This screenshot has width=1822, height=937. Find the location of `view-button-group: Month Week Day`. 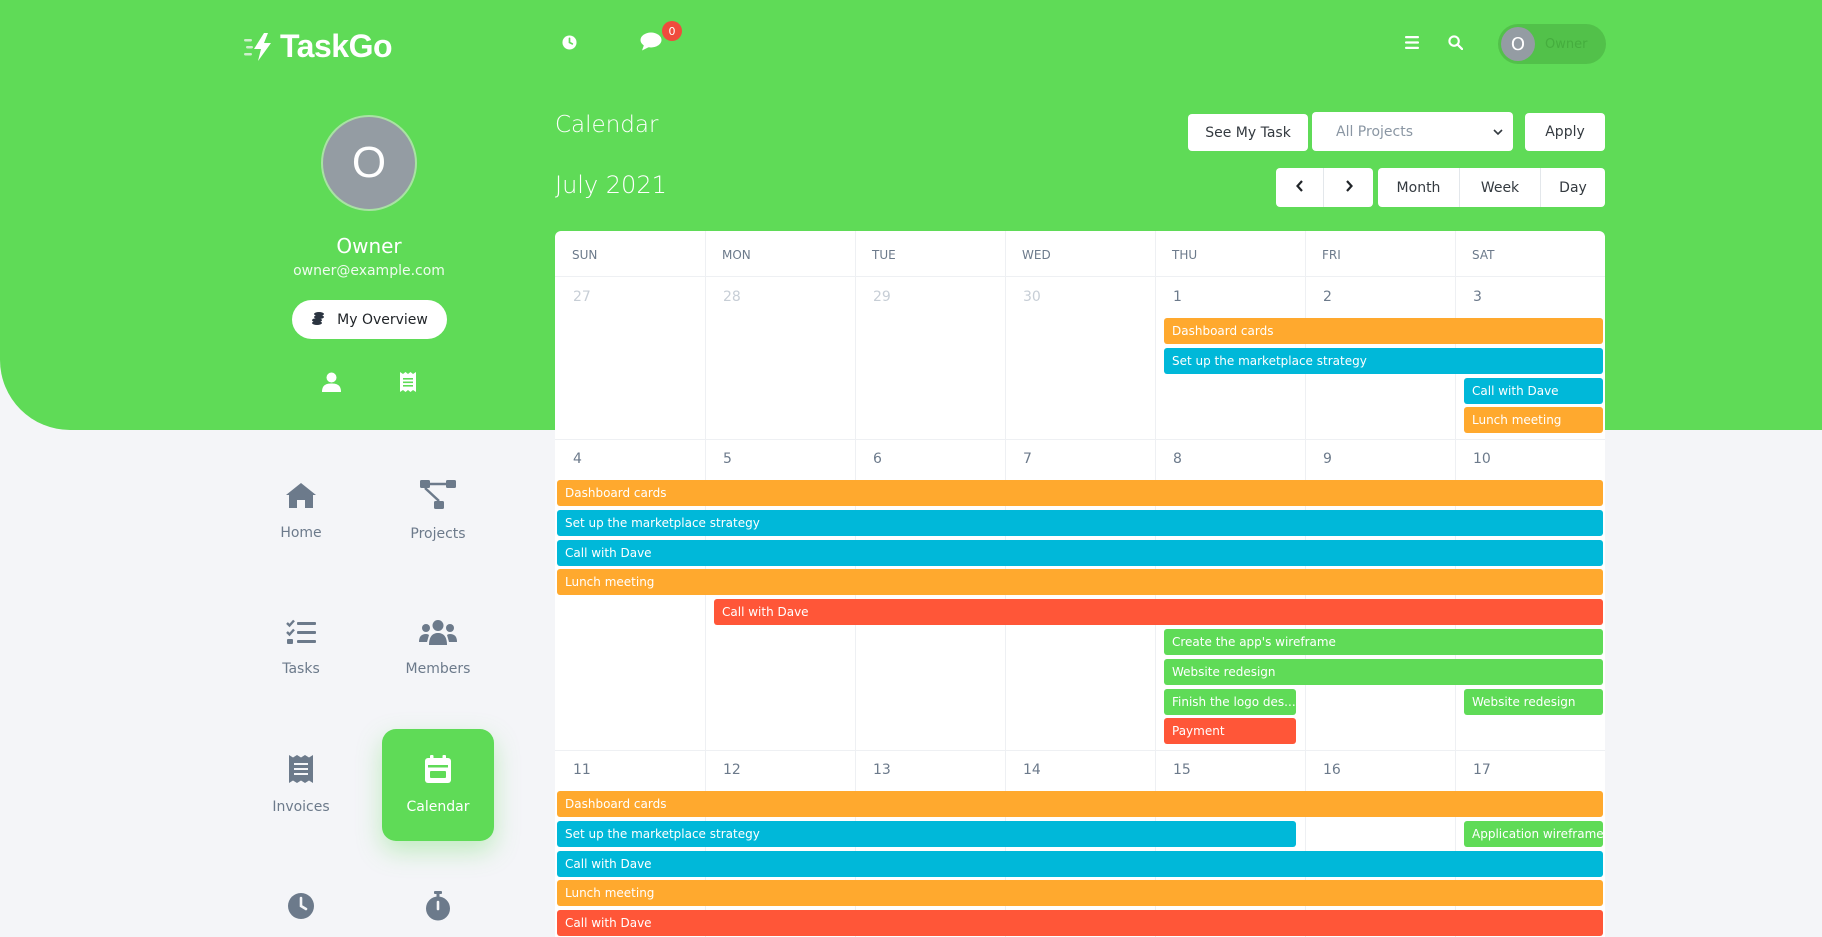

view-button-group: Month Week Day is located at coordinates (1491, 187).